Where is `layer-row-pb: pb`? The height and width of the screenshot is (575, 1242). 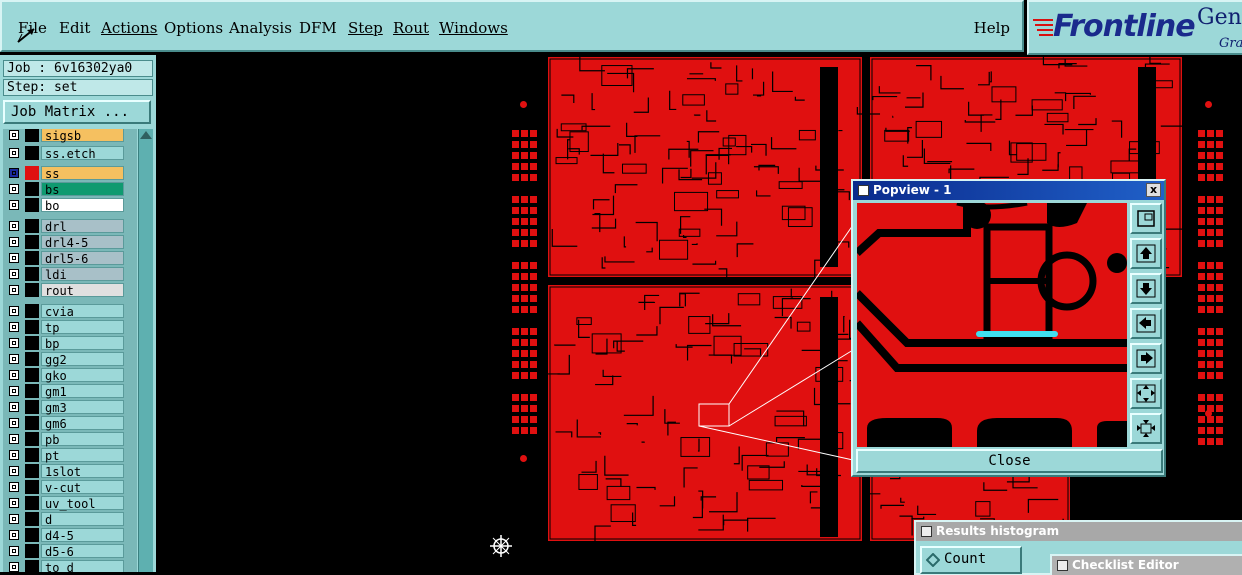
layer-row-pb: pb is located at coordinates (70, 439).